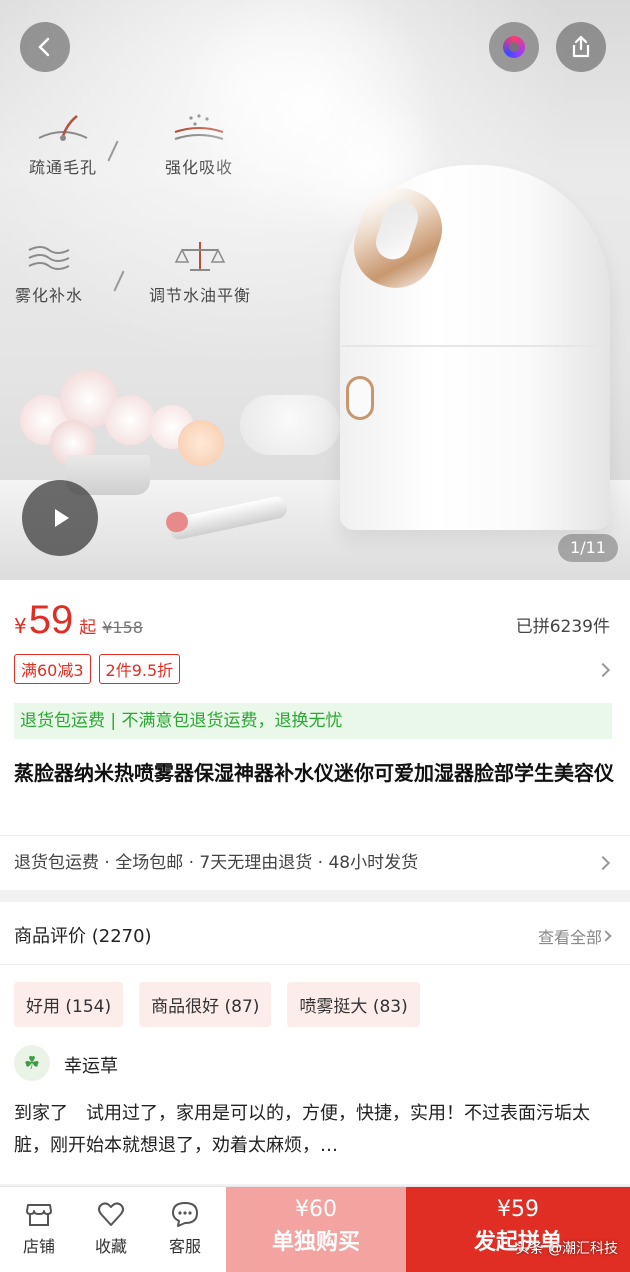  Describe the element at coordinates (49, 258) in the screenshot. I see `mist-icon` at that location.